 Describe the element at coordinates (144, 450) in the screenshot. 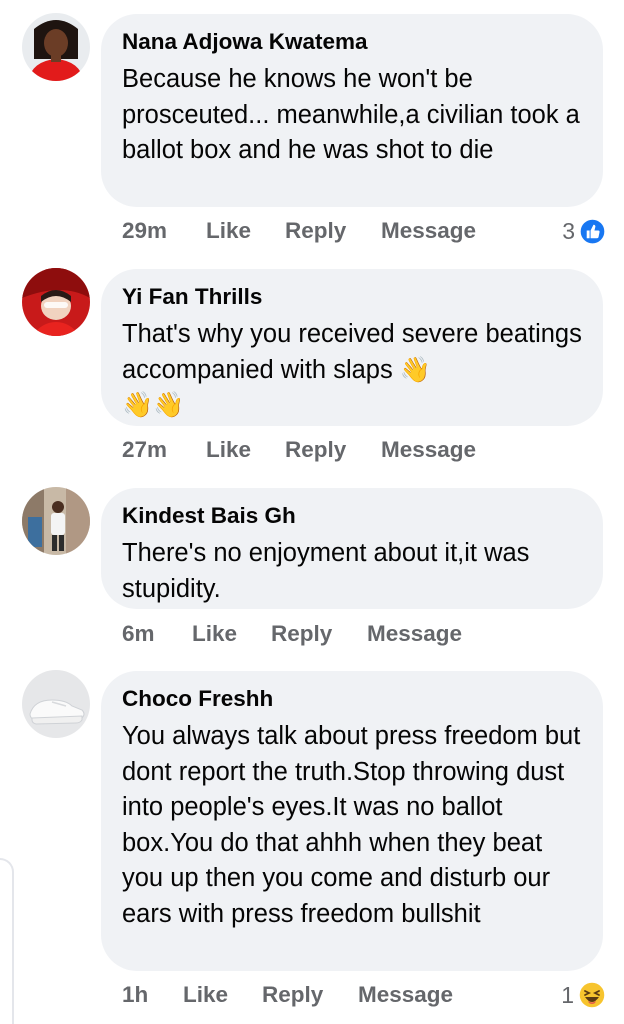

I see `comment-time: 27m` at that location.